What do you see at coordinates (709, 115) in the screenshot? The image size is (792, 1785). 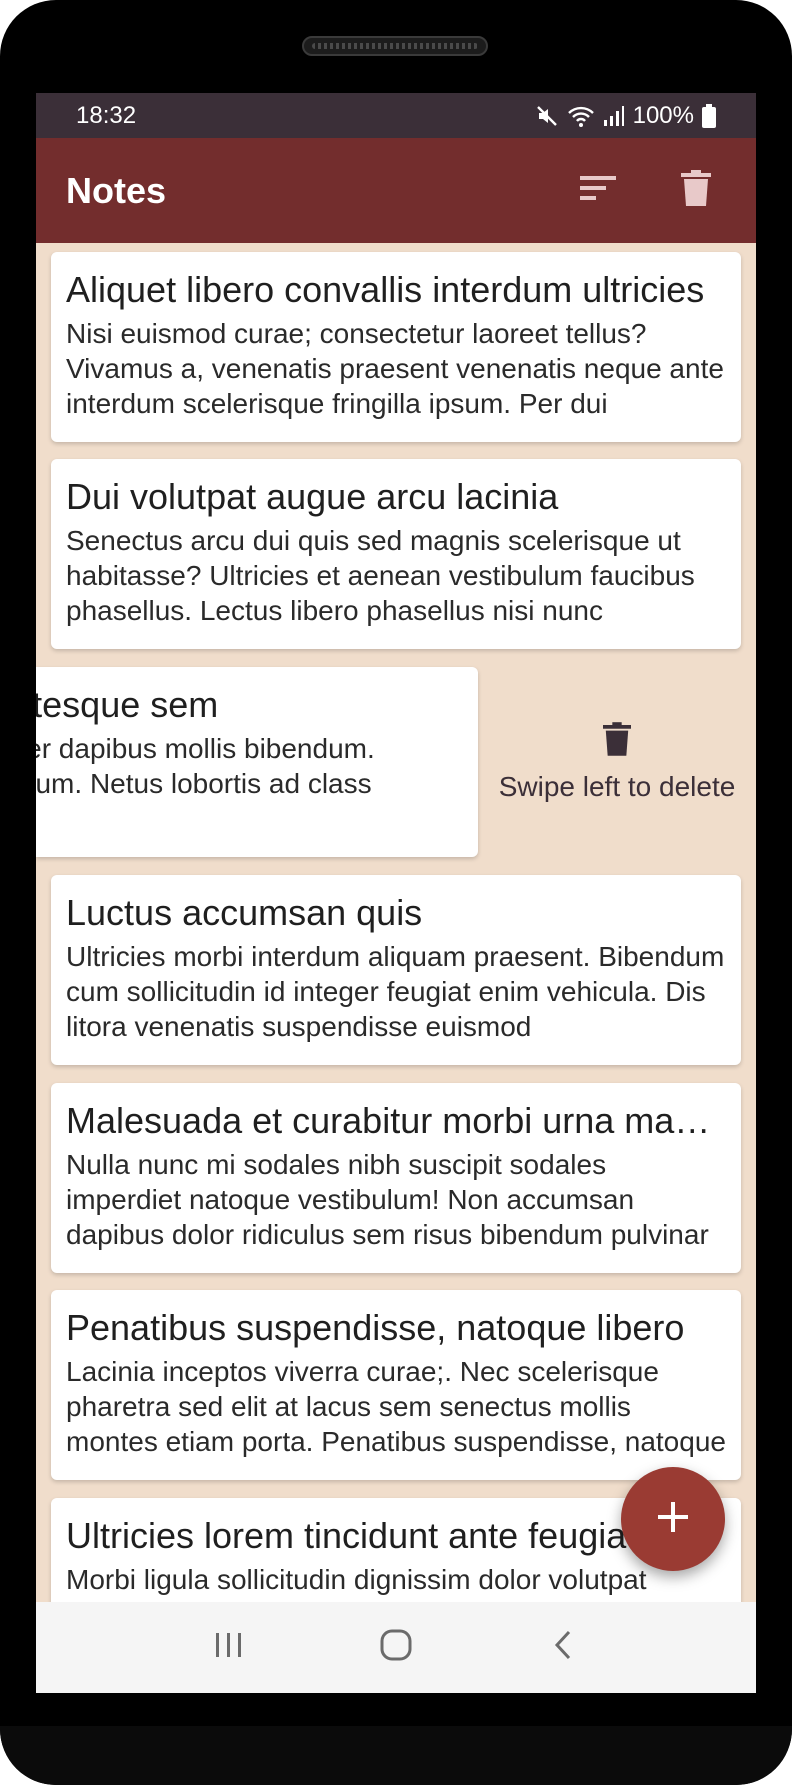 I see `battery-icon` at bounding box center [709, 115].